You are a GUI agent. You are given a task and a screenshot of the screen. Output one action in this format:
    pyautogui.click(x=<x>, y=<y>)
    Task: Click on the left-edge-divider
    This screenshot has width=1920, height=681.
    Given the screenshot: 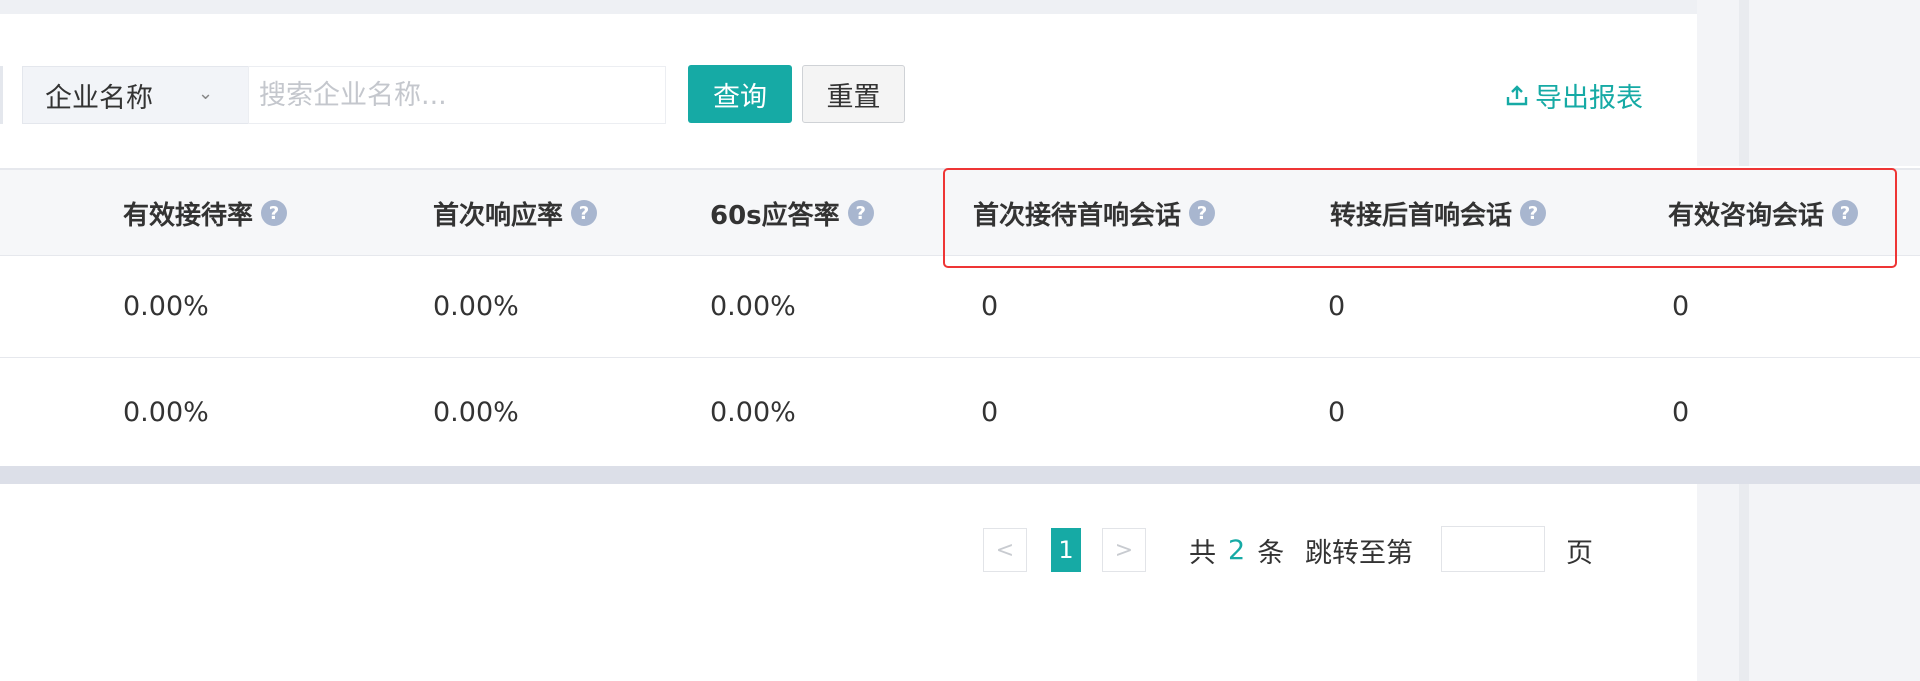 What is the action you would take?
    pyautogui.click(x=1, y=95)
    